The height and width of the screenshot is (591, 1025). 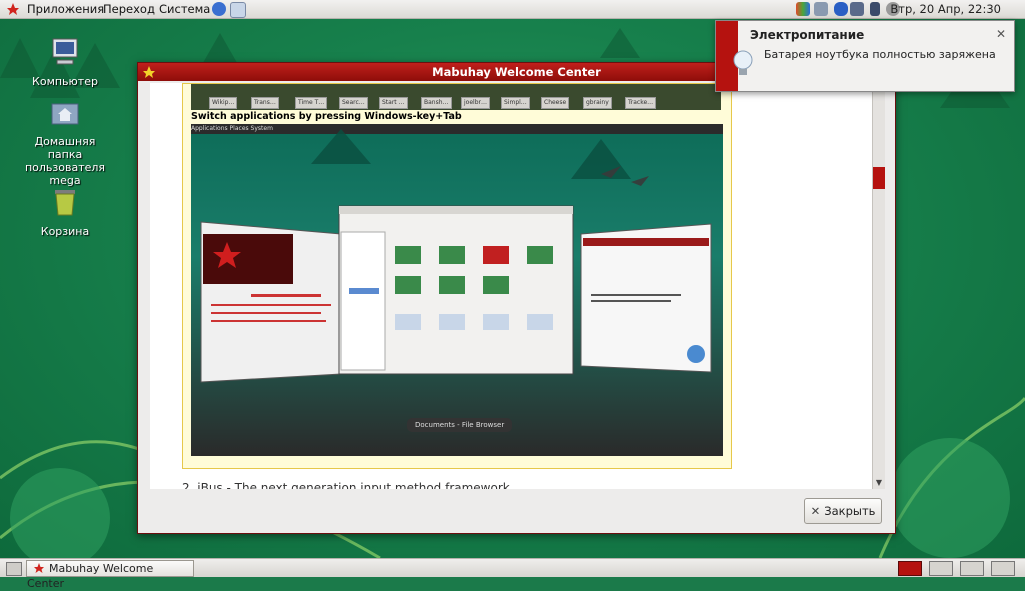 What do you see at coordinates (879, 178) in the screenshot?
I see `scroll-thumb` at bounding box center [879, 178].